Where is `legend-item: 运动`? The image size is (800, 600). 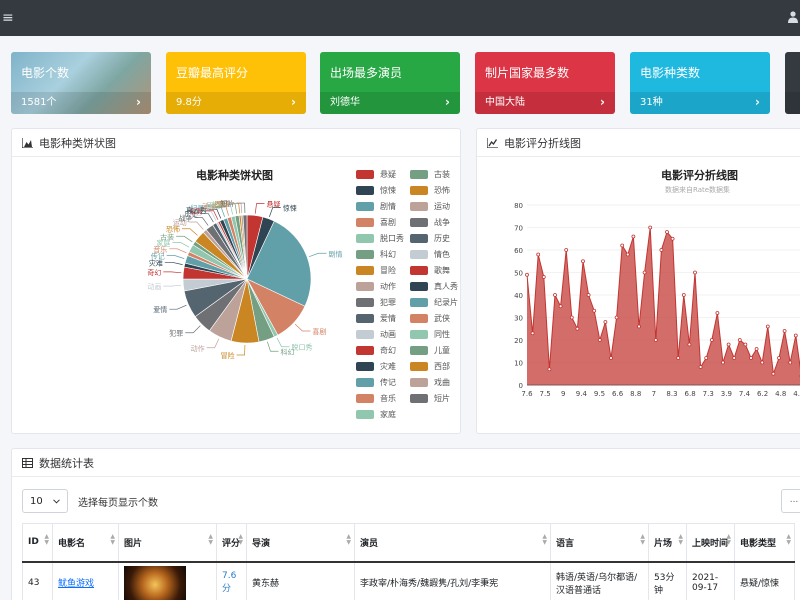 legend-item: 运动 is located at coordinates (430, 206).